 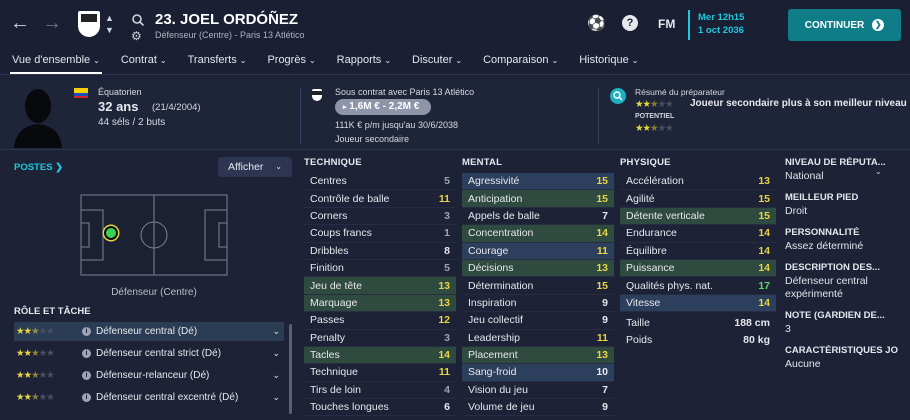 What do you see at coordinates (598, 116) in the screenshot?
I see `divider` at bounding box center [598, 116].